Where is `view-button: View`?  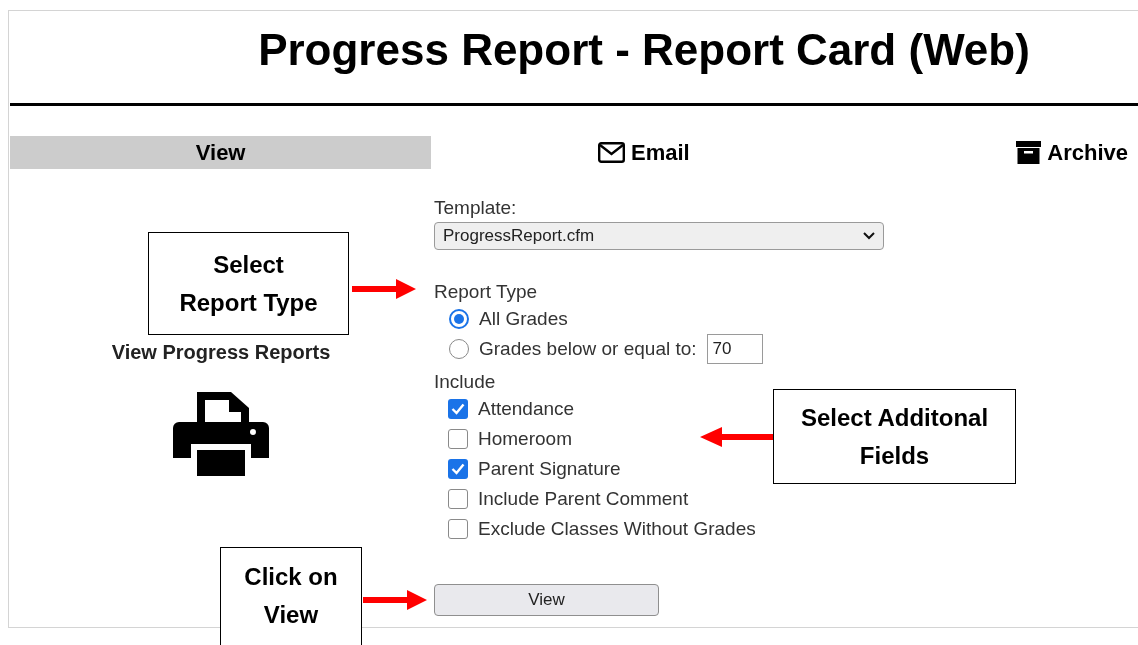
view-button: View is located at coordinates (546, 600).